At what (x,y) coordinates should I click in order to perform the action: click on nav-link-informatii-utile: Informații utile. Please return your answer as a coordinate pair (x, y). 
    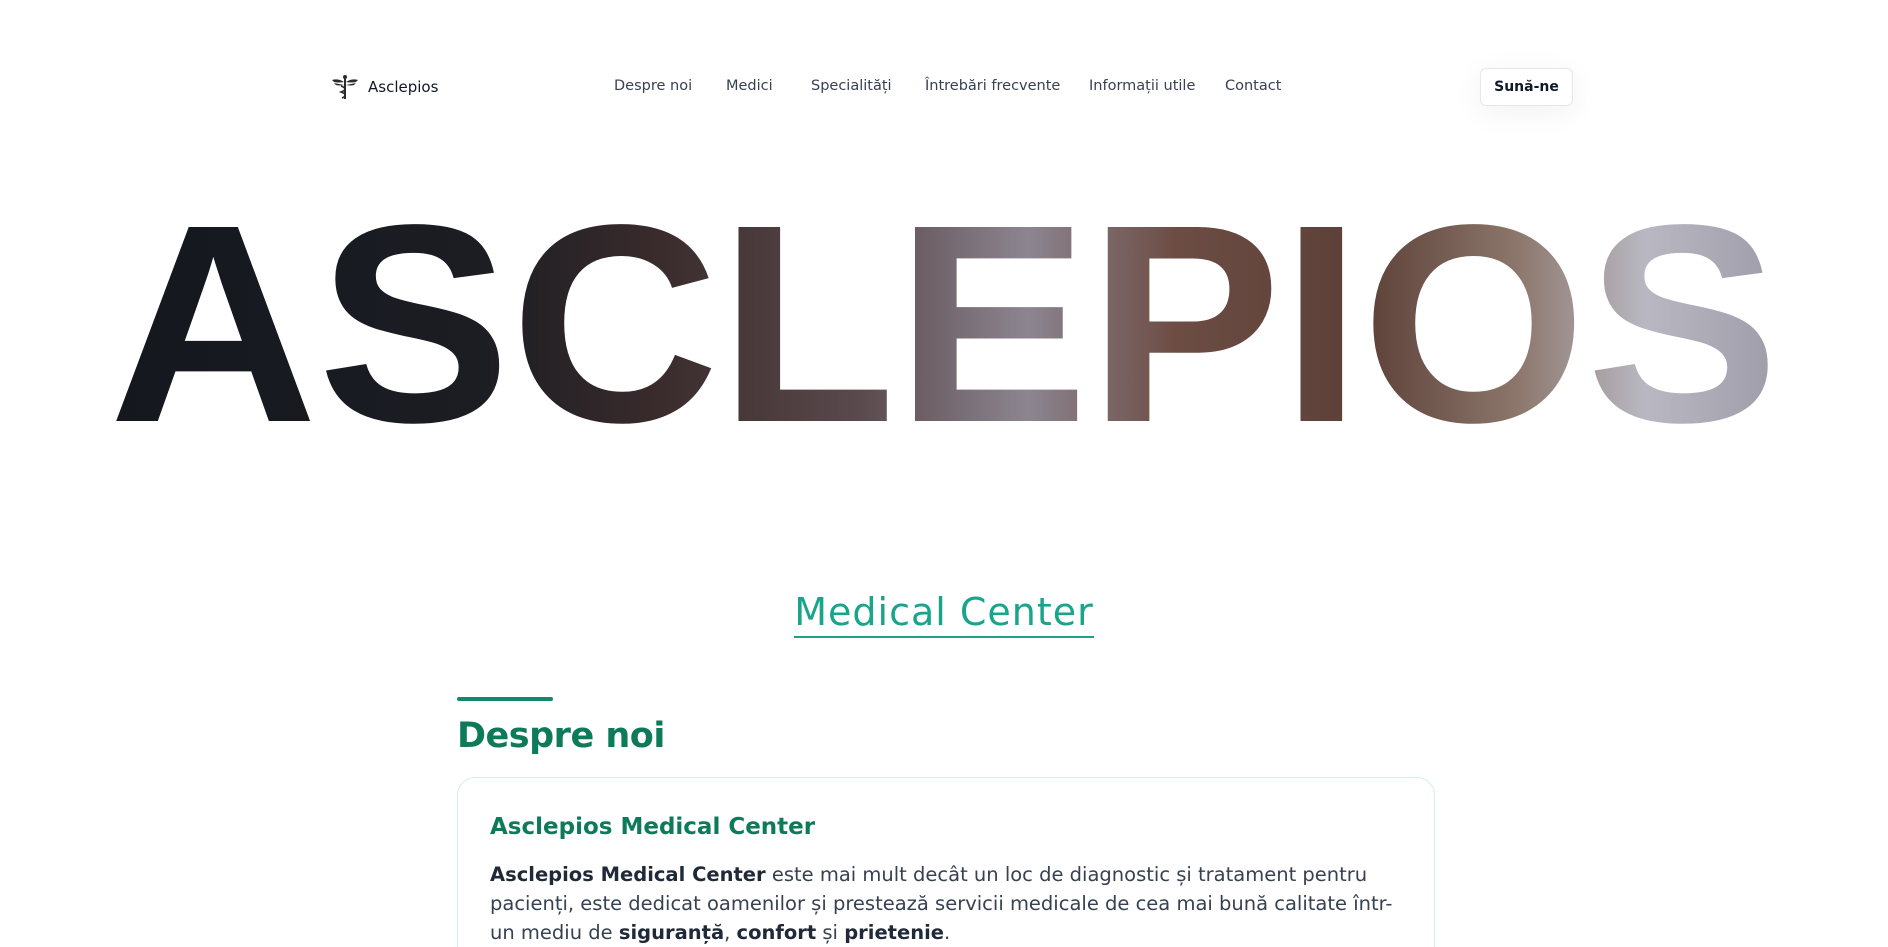
    Looking at the image, I should click on (1142, 86).